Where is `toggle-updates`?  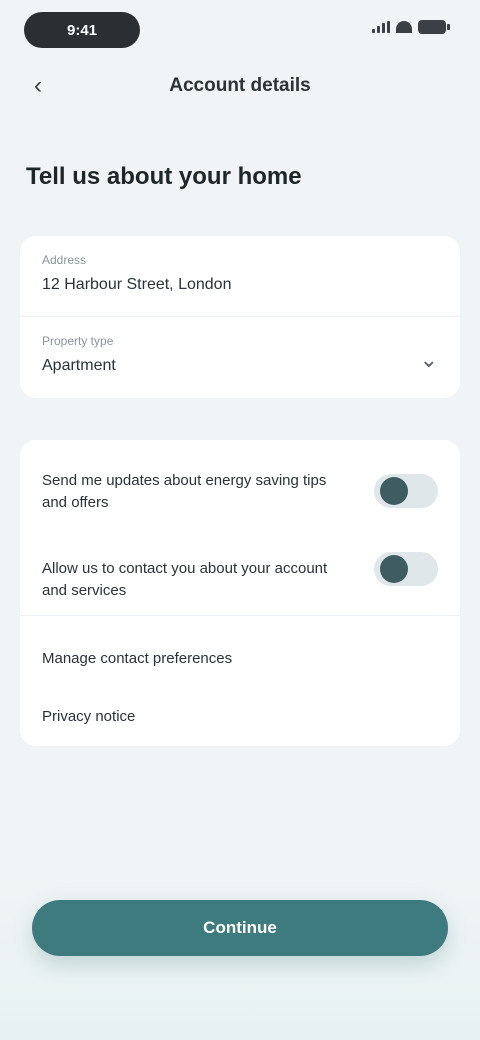 toggle-updates is located at coordinates (406, 491).